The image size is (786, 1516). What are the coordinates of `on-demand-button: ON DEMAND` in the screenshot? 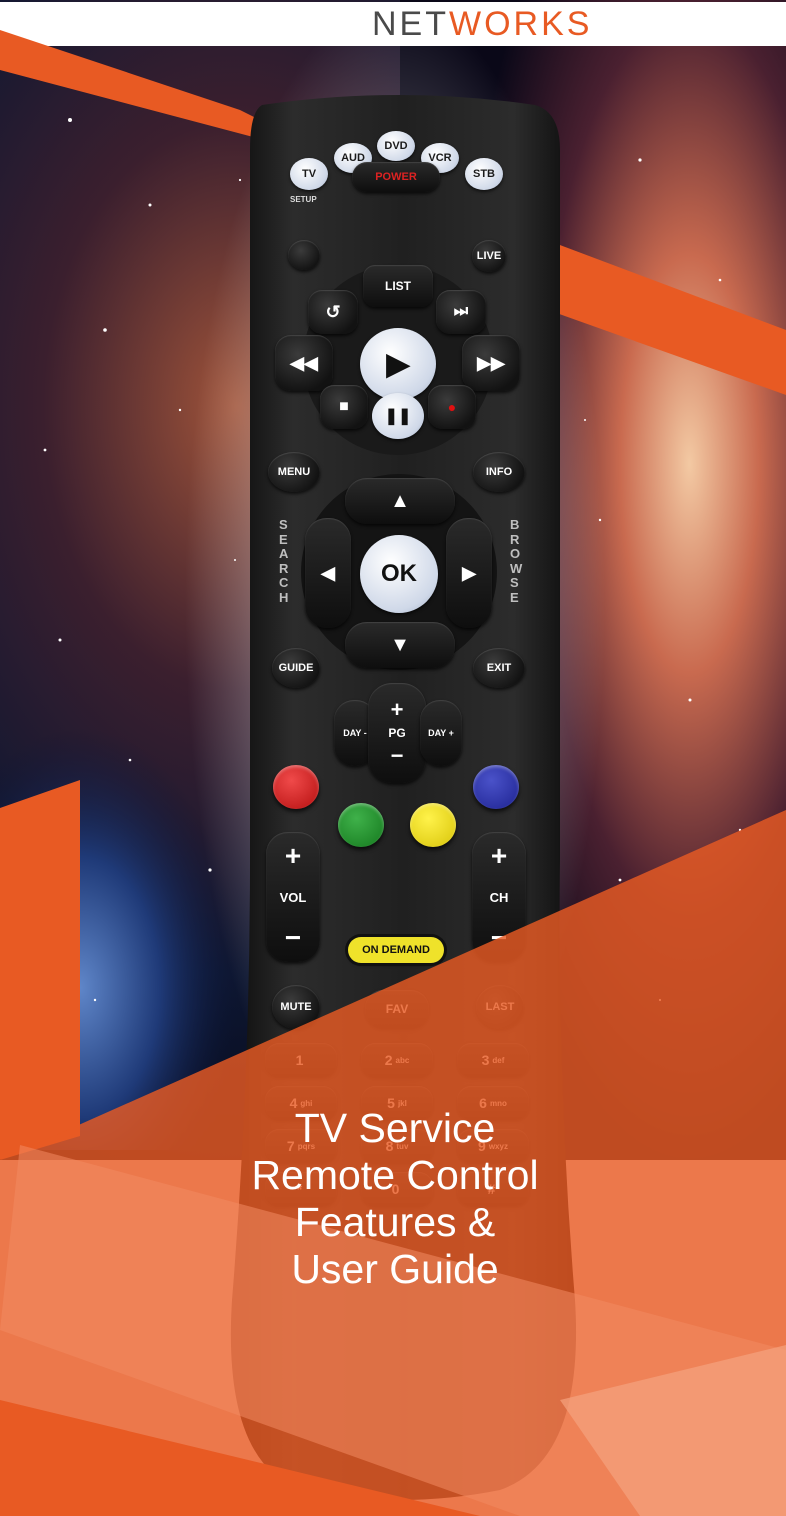 It's located at (396, 950).